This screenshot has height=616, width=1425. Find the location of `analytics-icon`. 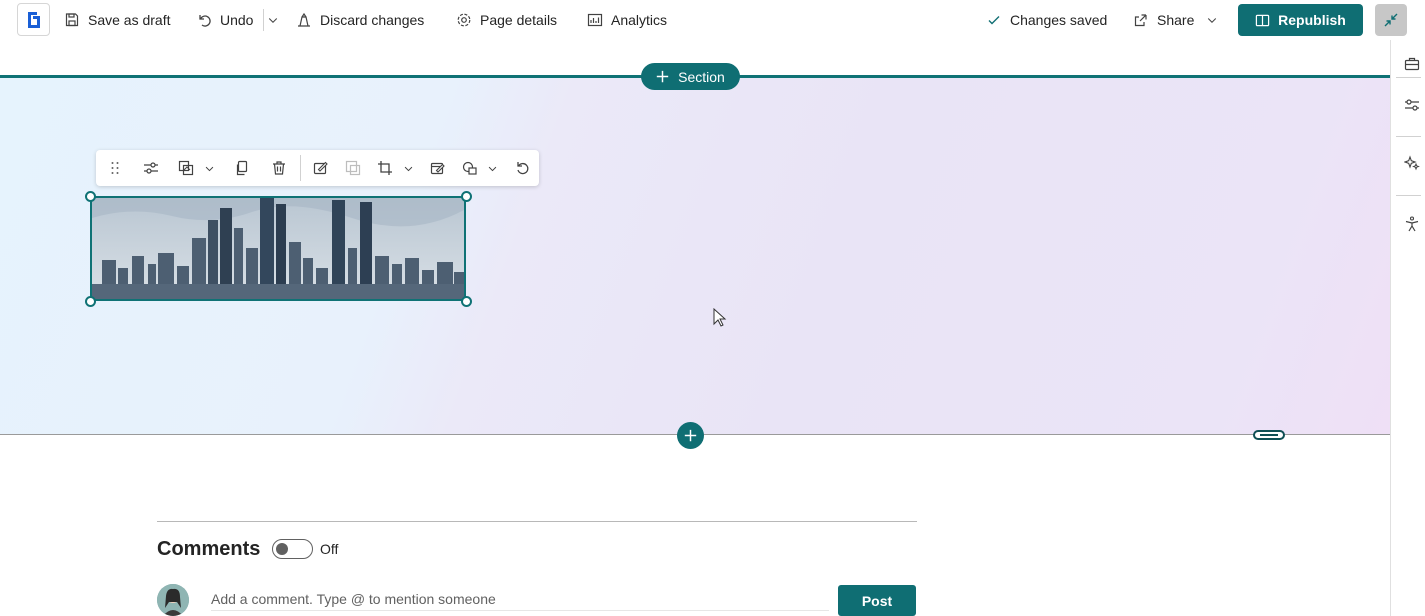

analytics-icon is located at coordinates (595, 20).